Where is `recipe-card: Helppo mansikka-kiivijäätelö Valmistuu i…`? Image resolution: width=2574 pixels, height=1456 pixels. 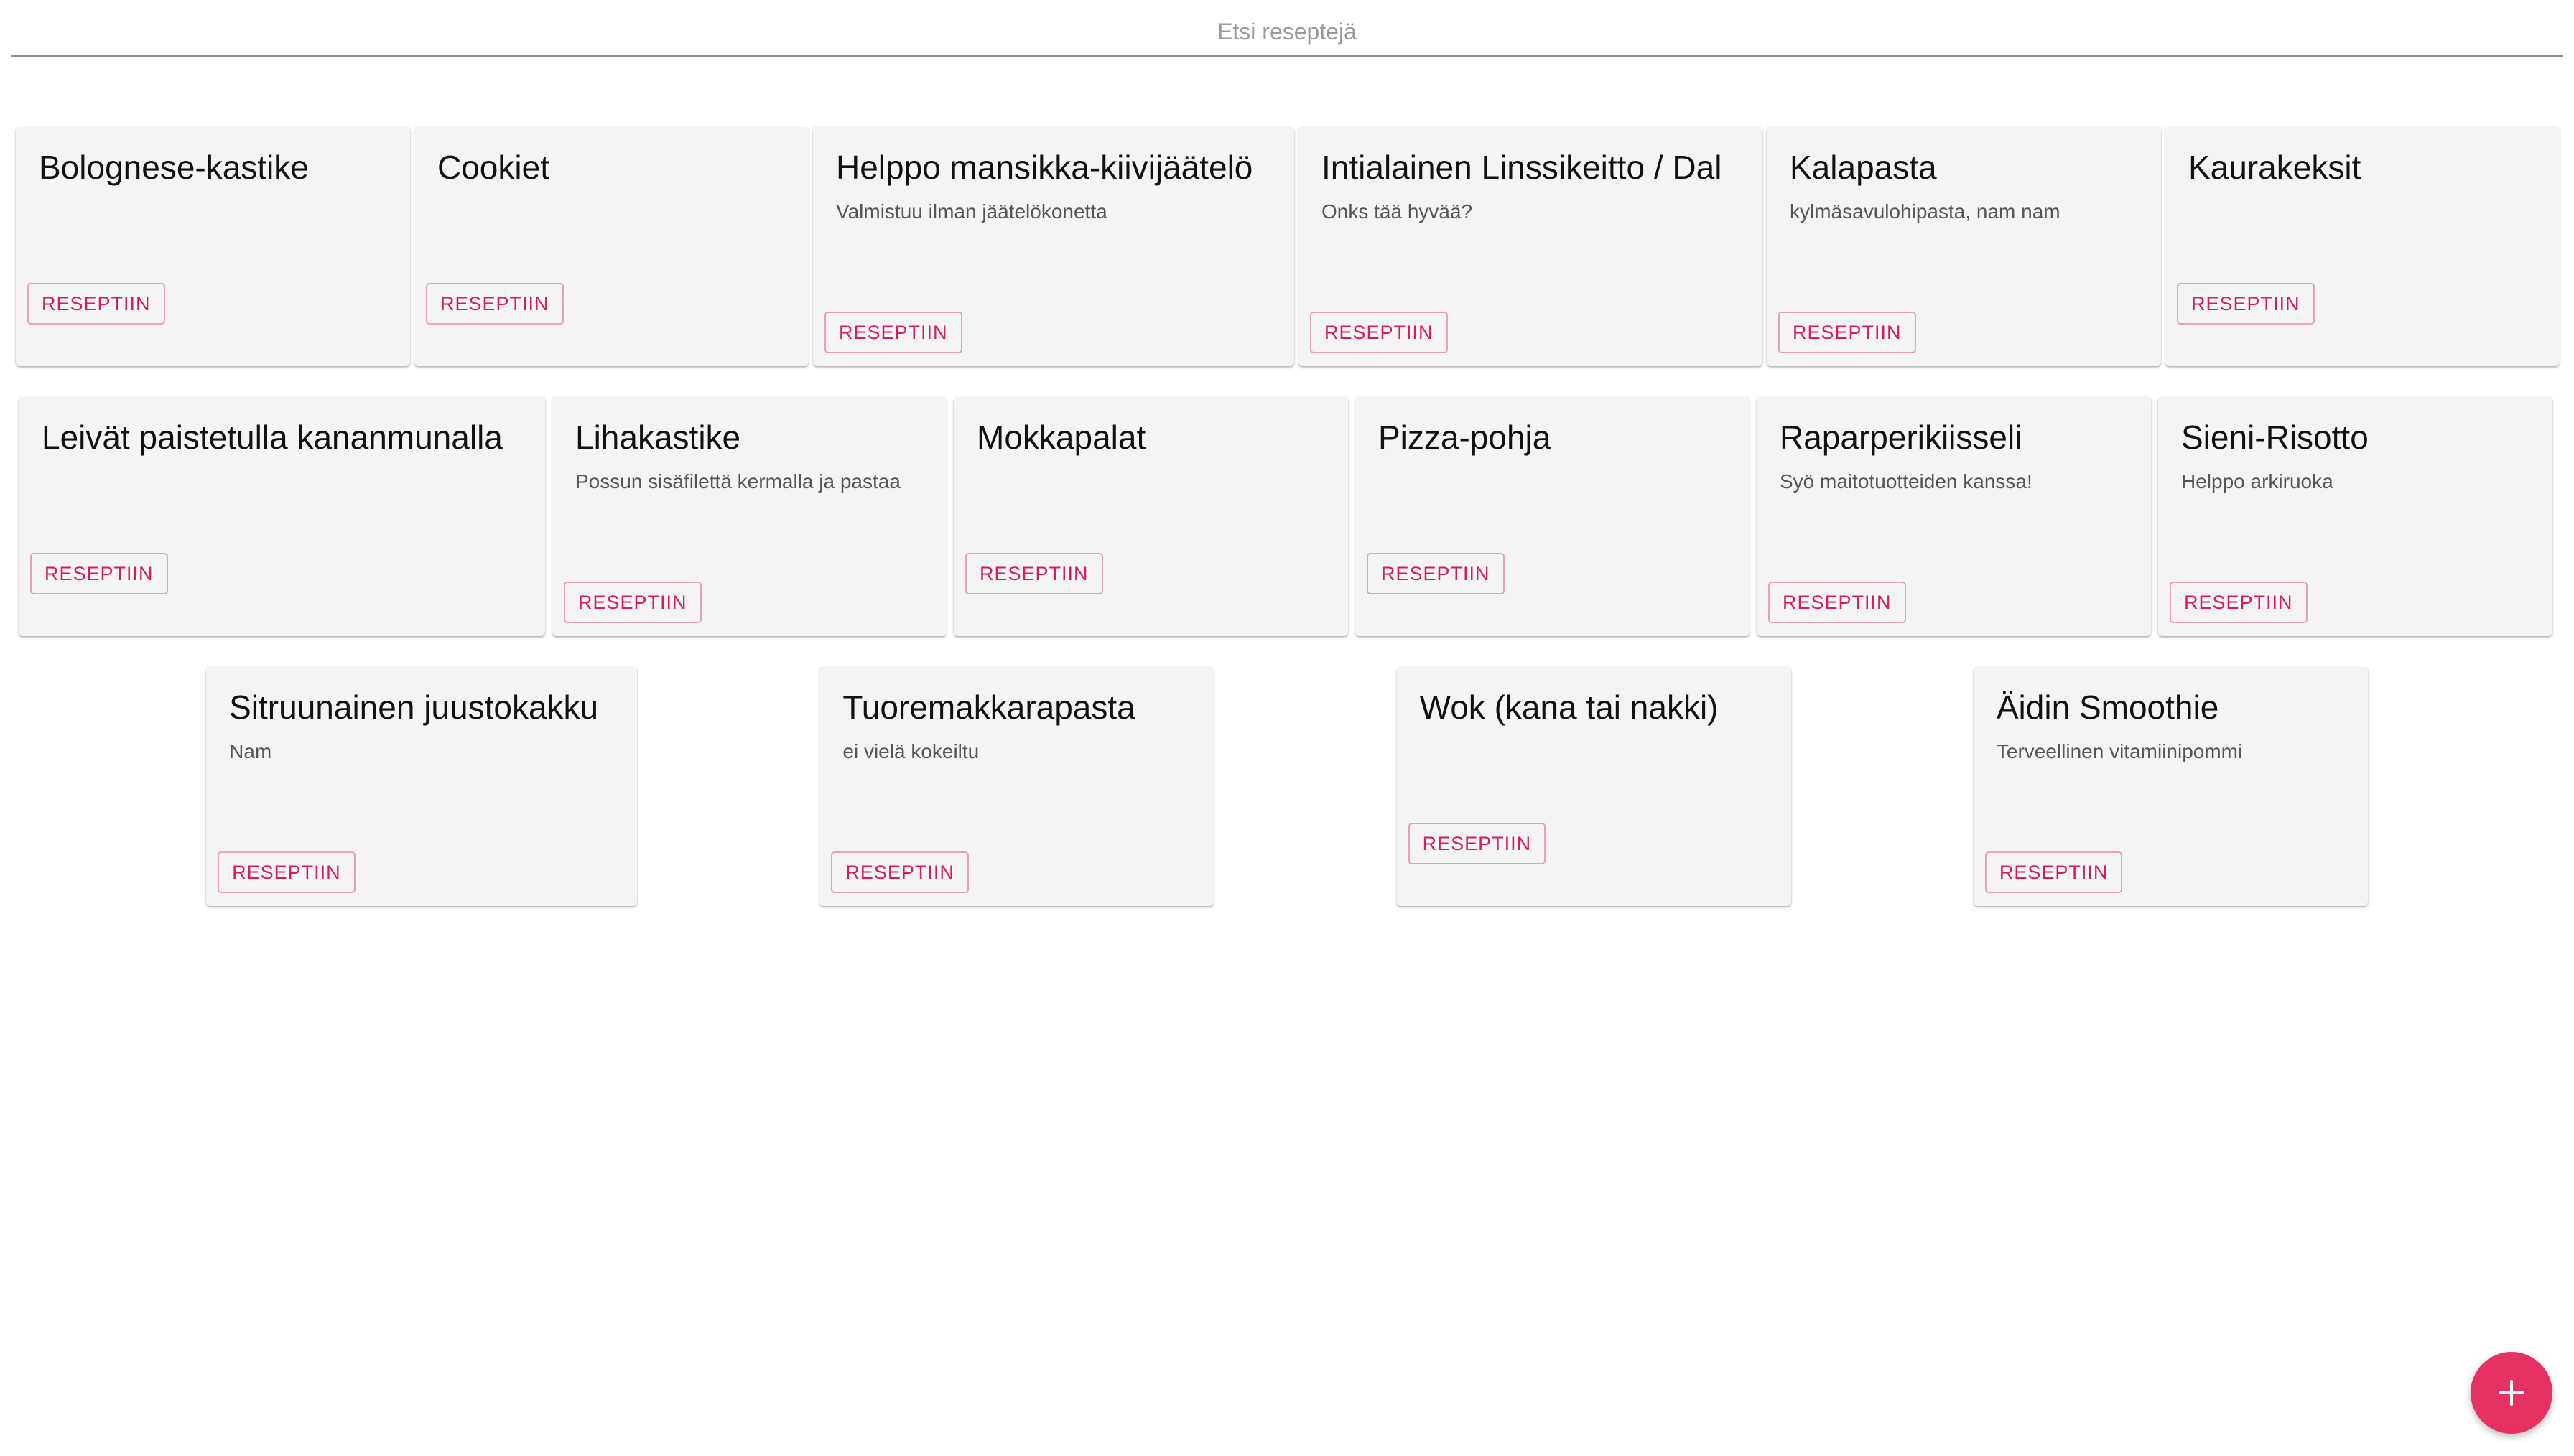 recipe-card: Helppo mansikka-kiivijäätelö Valmistuu i… is located at coordinates (1053, 246).